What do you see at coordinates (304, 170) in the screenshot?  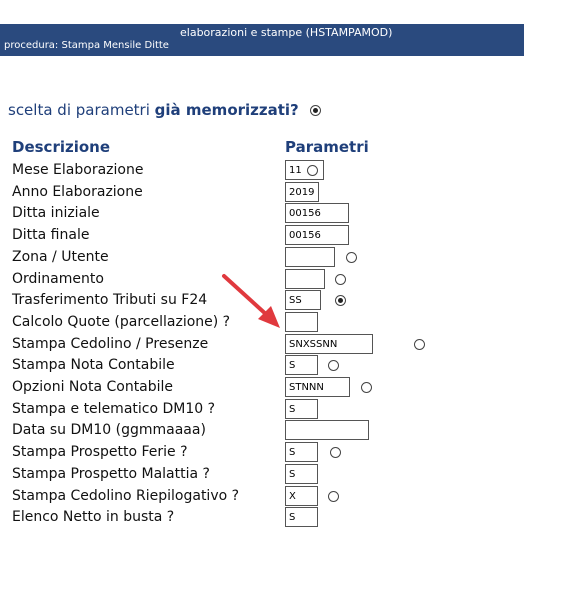 I see `param-input: 11` at bounding box center [304, 170].